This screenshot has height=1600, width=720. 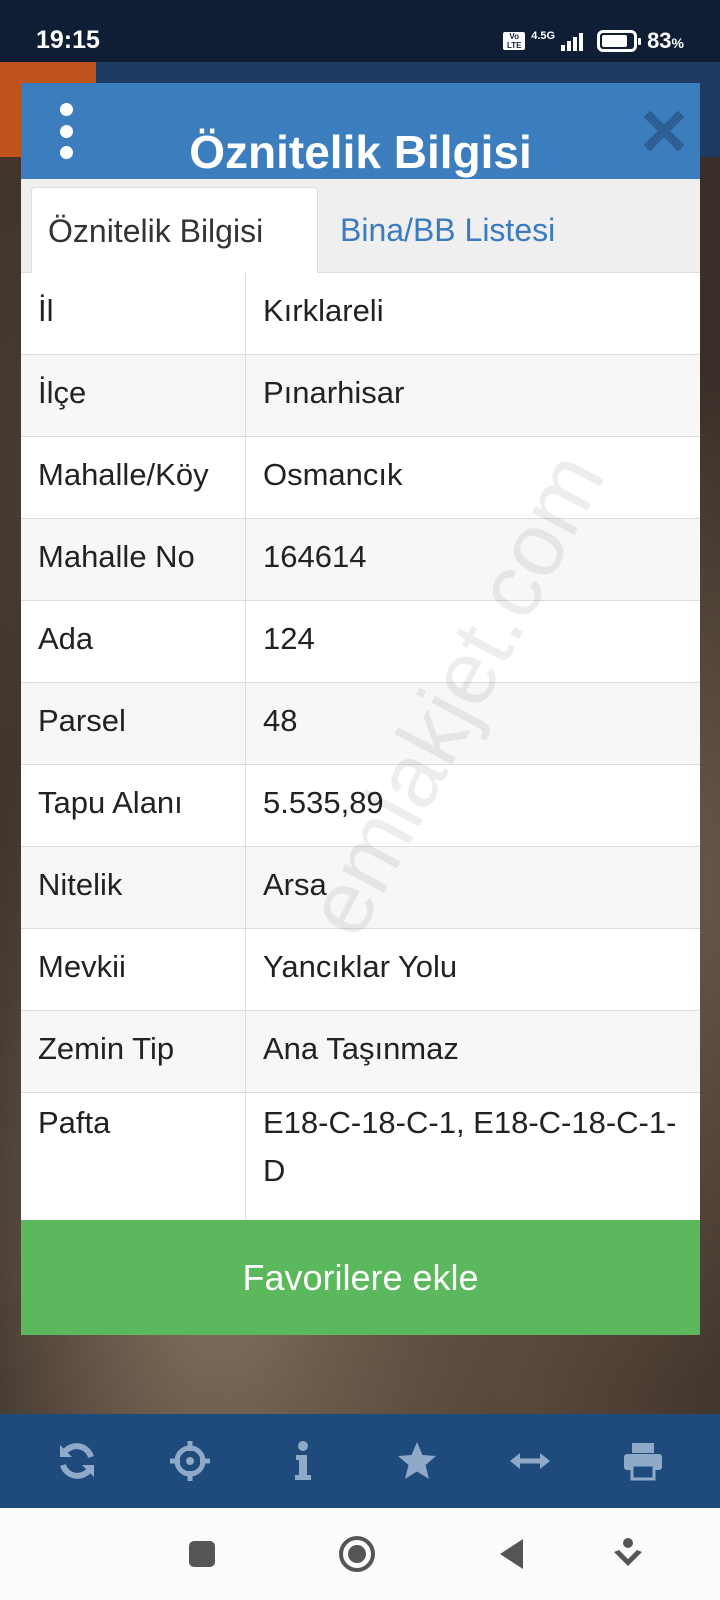 What do you see at coordinates (360, 966) in the screenshot?
I see `row-value: Yancıklar Yolu` at bounding box center [360, 966].